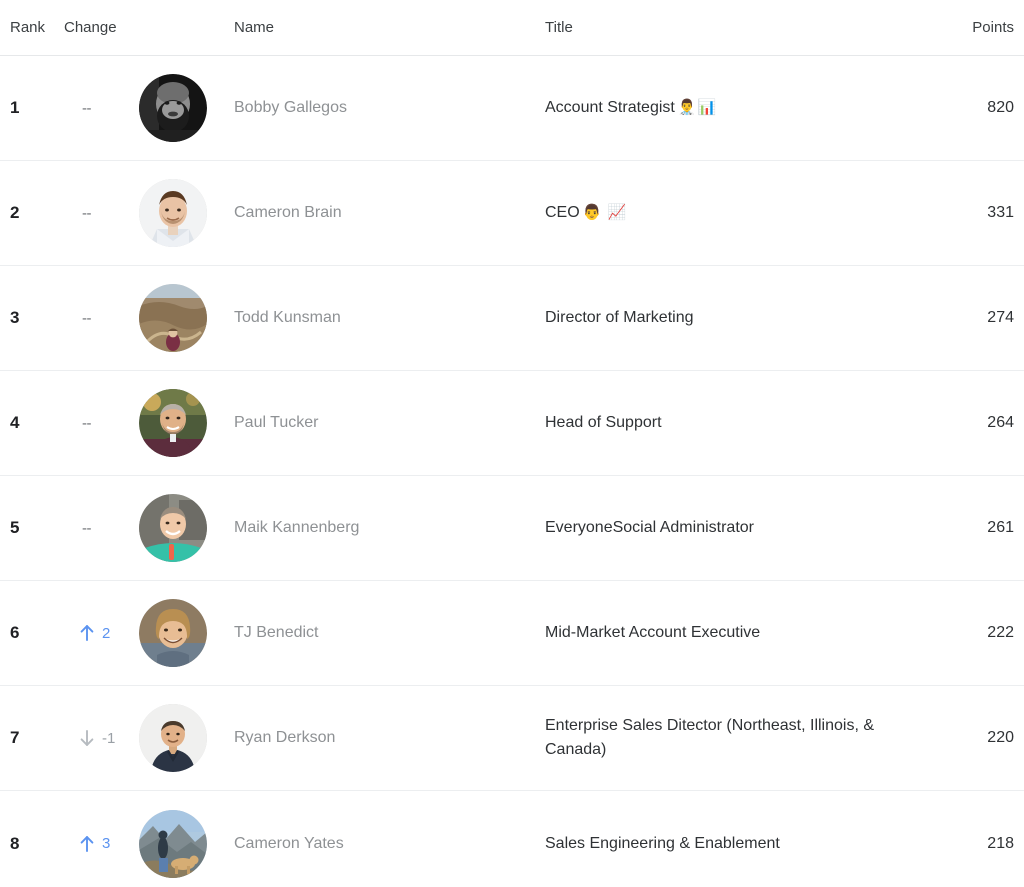  I want to click on user-title-text: CEO, so click(562, 212).